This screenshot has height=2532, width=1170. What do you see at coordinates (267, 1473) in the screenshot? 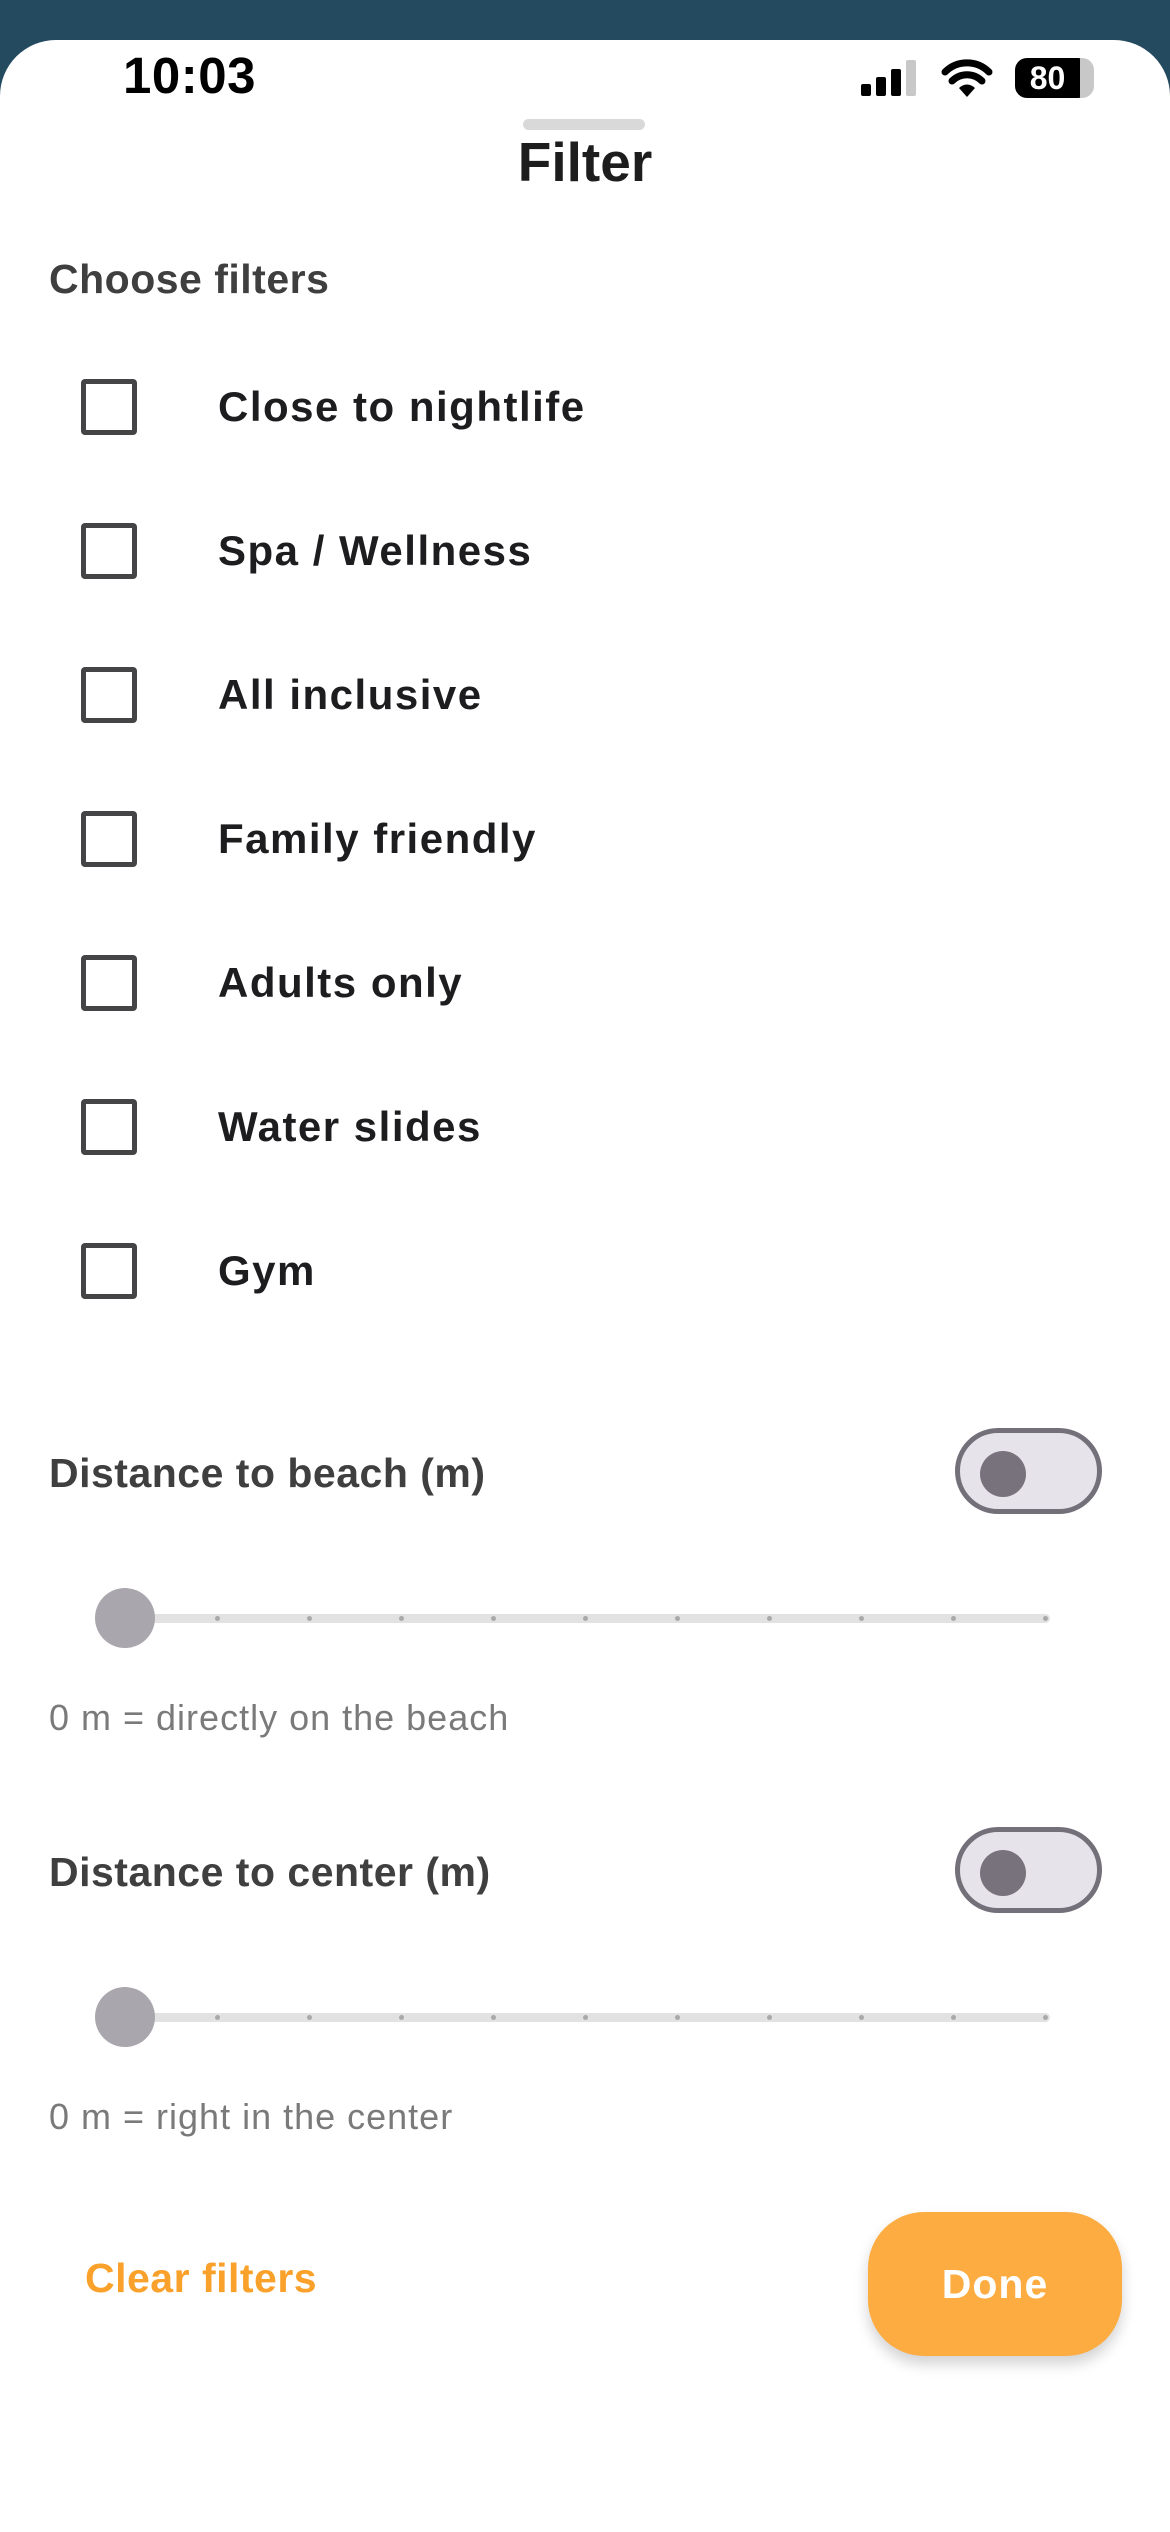
I see `beach-distance-label: Distance to beach (m)` at bounding box center [267, 1473].